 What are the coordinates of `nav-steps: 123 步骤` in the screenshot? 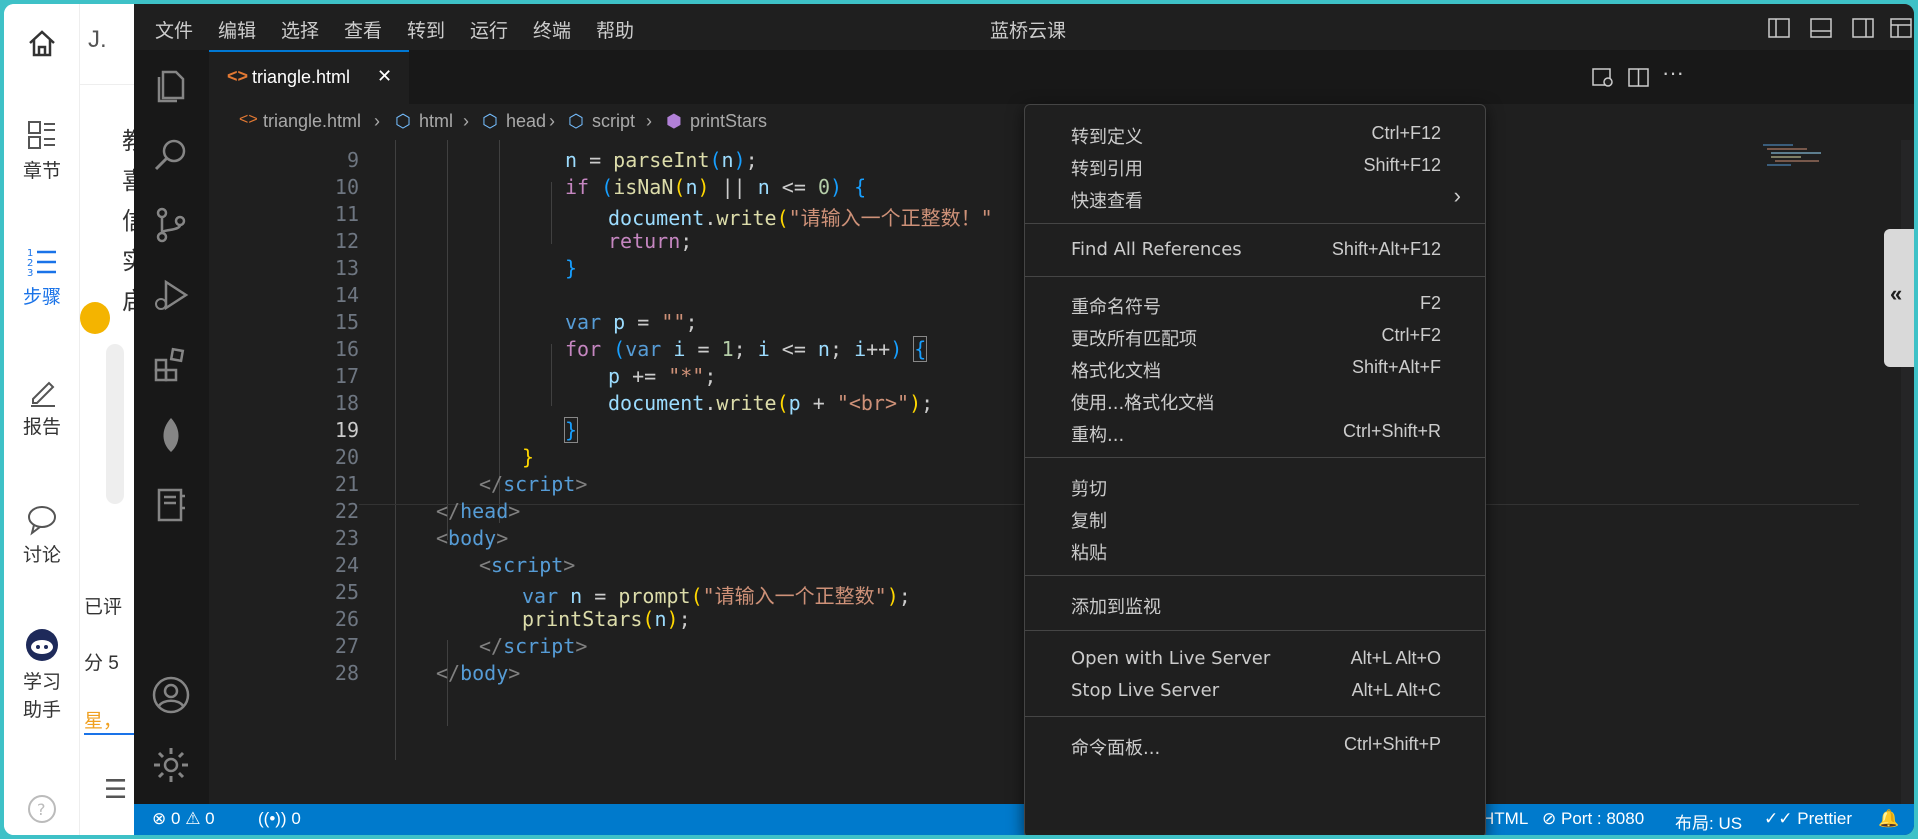 It's located at (42, 276).